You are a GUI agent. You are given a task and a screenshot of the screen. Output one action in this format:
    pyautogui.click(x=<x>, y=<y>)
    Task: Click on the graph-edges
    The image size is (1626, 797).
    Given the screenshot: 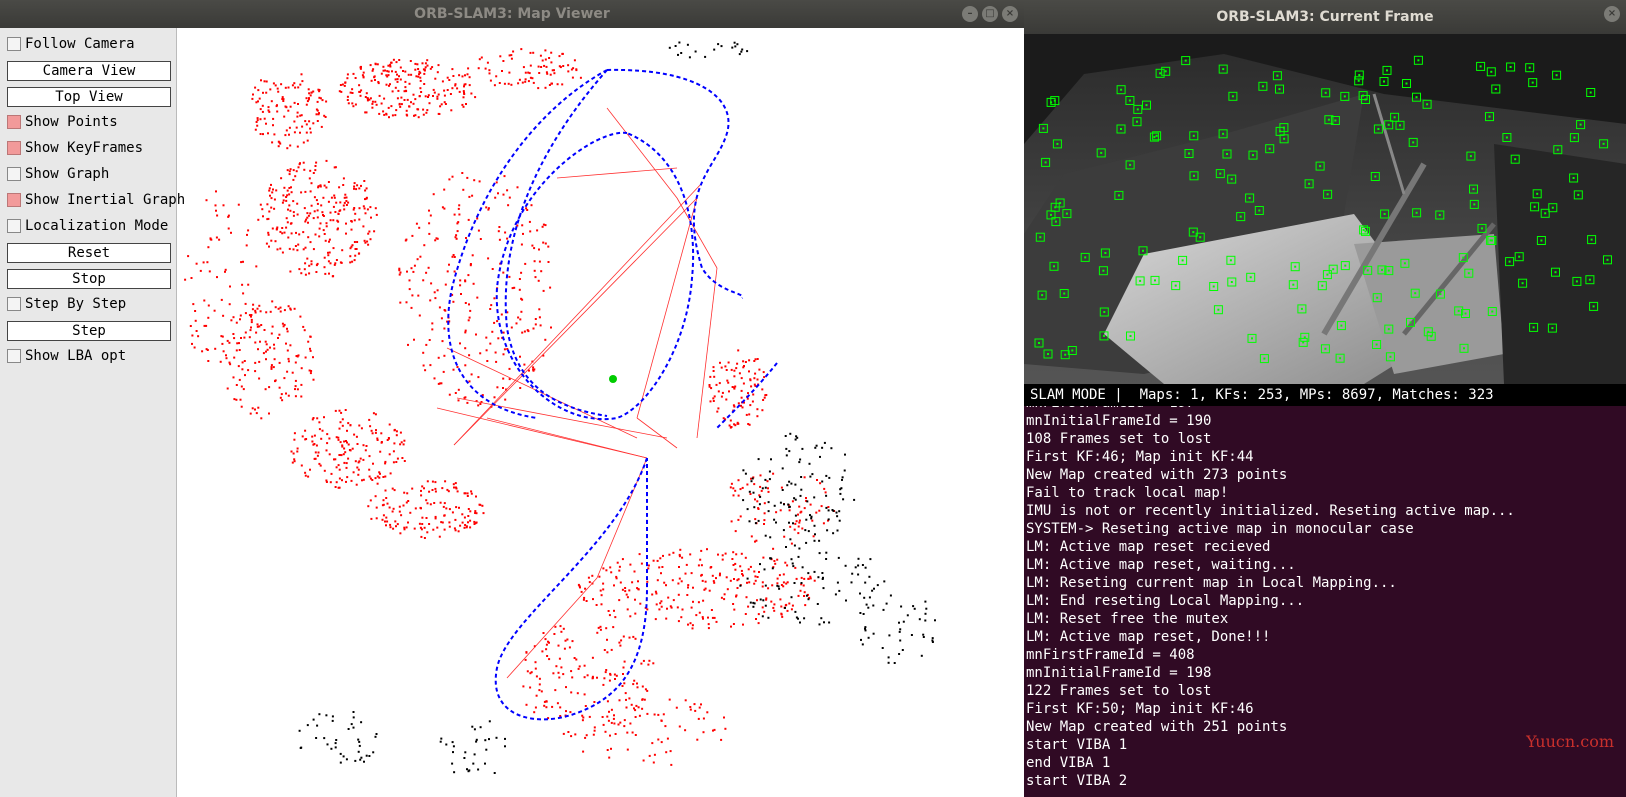 What is the action you would take?
    pyautogui.click(x=577, y=393)
    